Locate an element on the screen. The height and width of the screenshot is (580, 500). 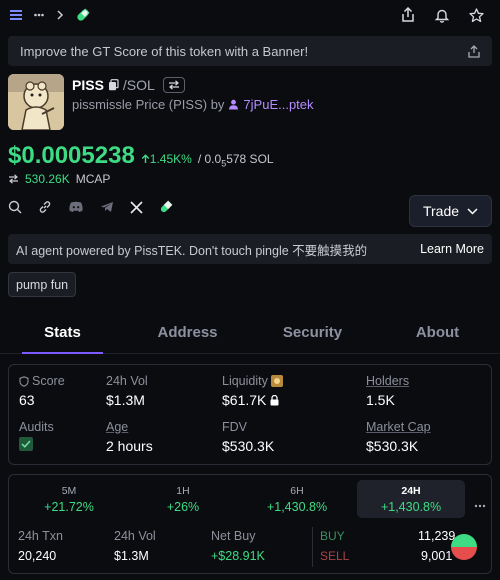
vol-cell: 24h Vol $1.3M is located at coordinates (127, 391).